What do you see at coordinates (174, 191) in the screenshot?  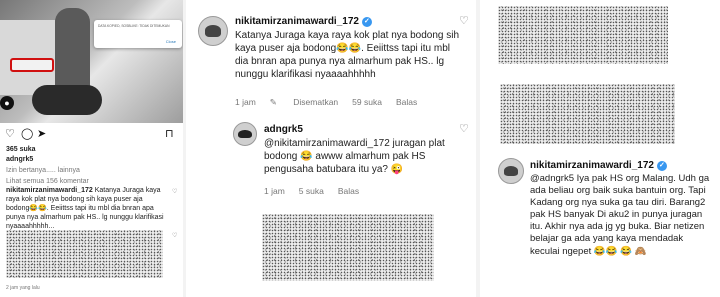 I see `comment-like-icon: ♡` at bounding box center [174, 191].